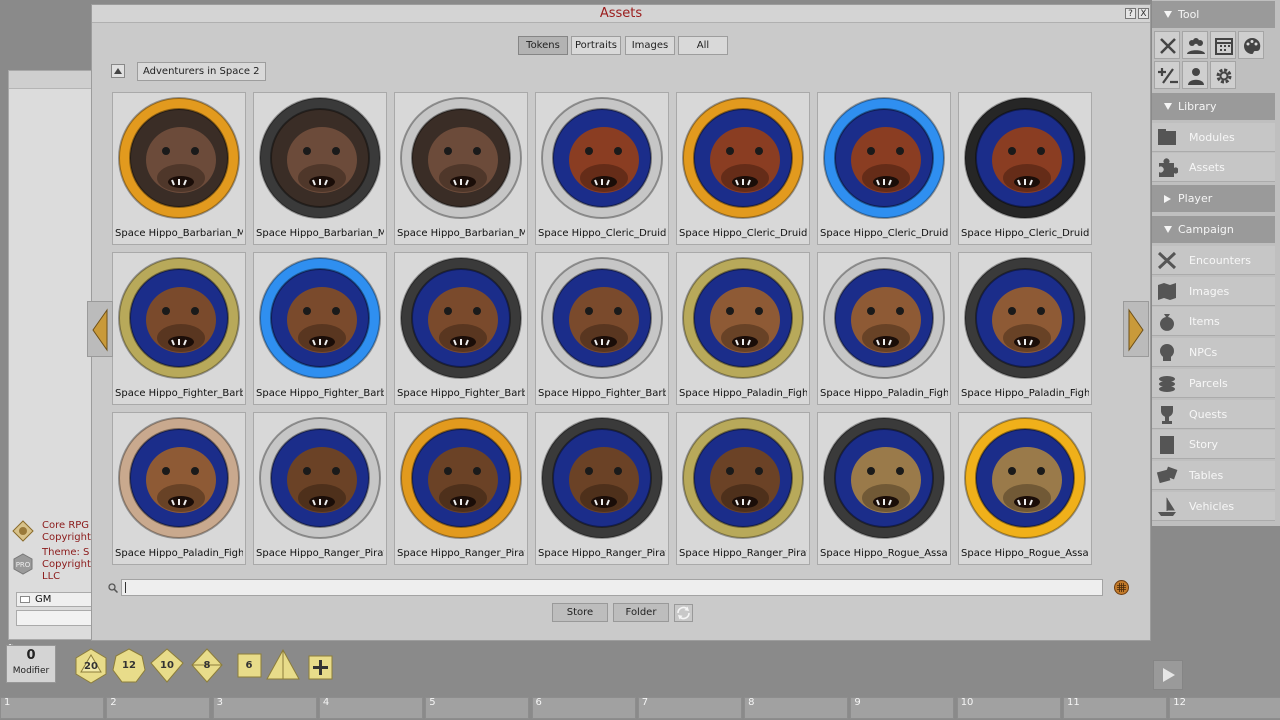 This screenshot has width=1280, height=720. What do you see at coordinates (650, 45) in the screenshot?
I see `tab-images: Images` at bounding box center [650, 45].